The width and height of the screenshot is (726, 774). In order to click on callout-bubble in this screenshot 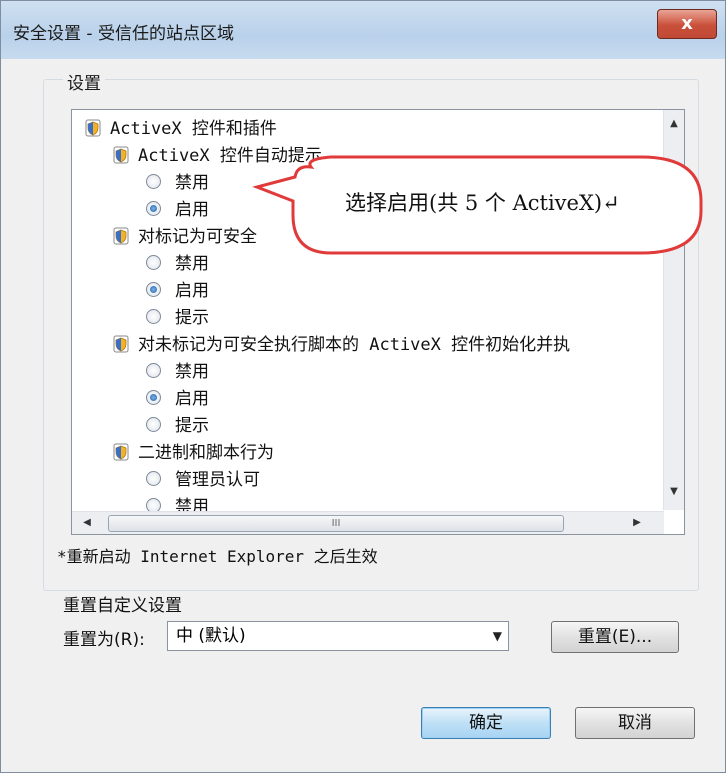, I will do `click(477, 205)`.